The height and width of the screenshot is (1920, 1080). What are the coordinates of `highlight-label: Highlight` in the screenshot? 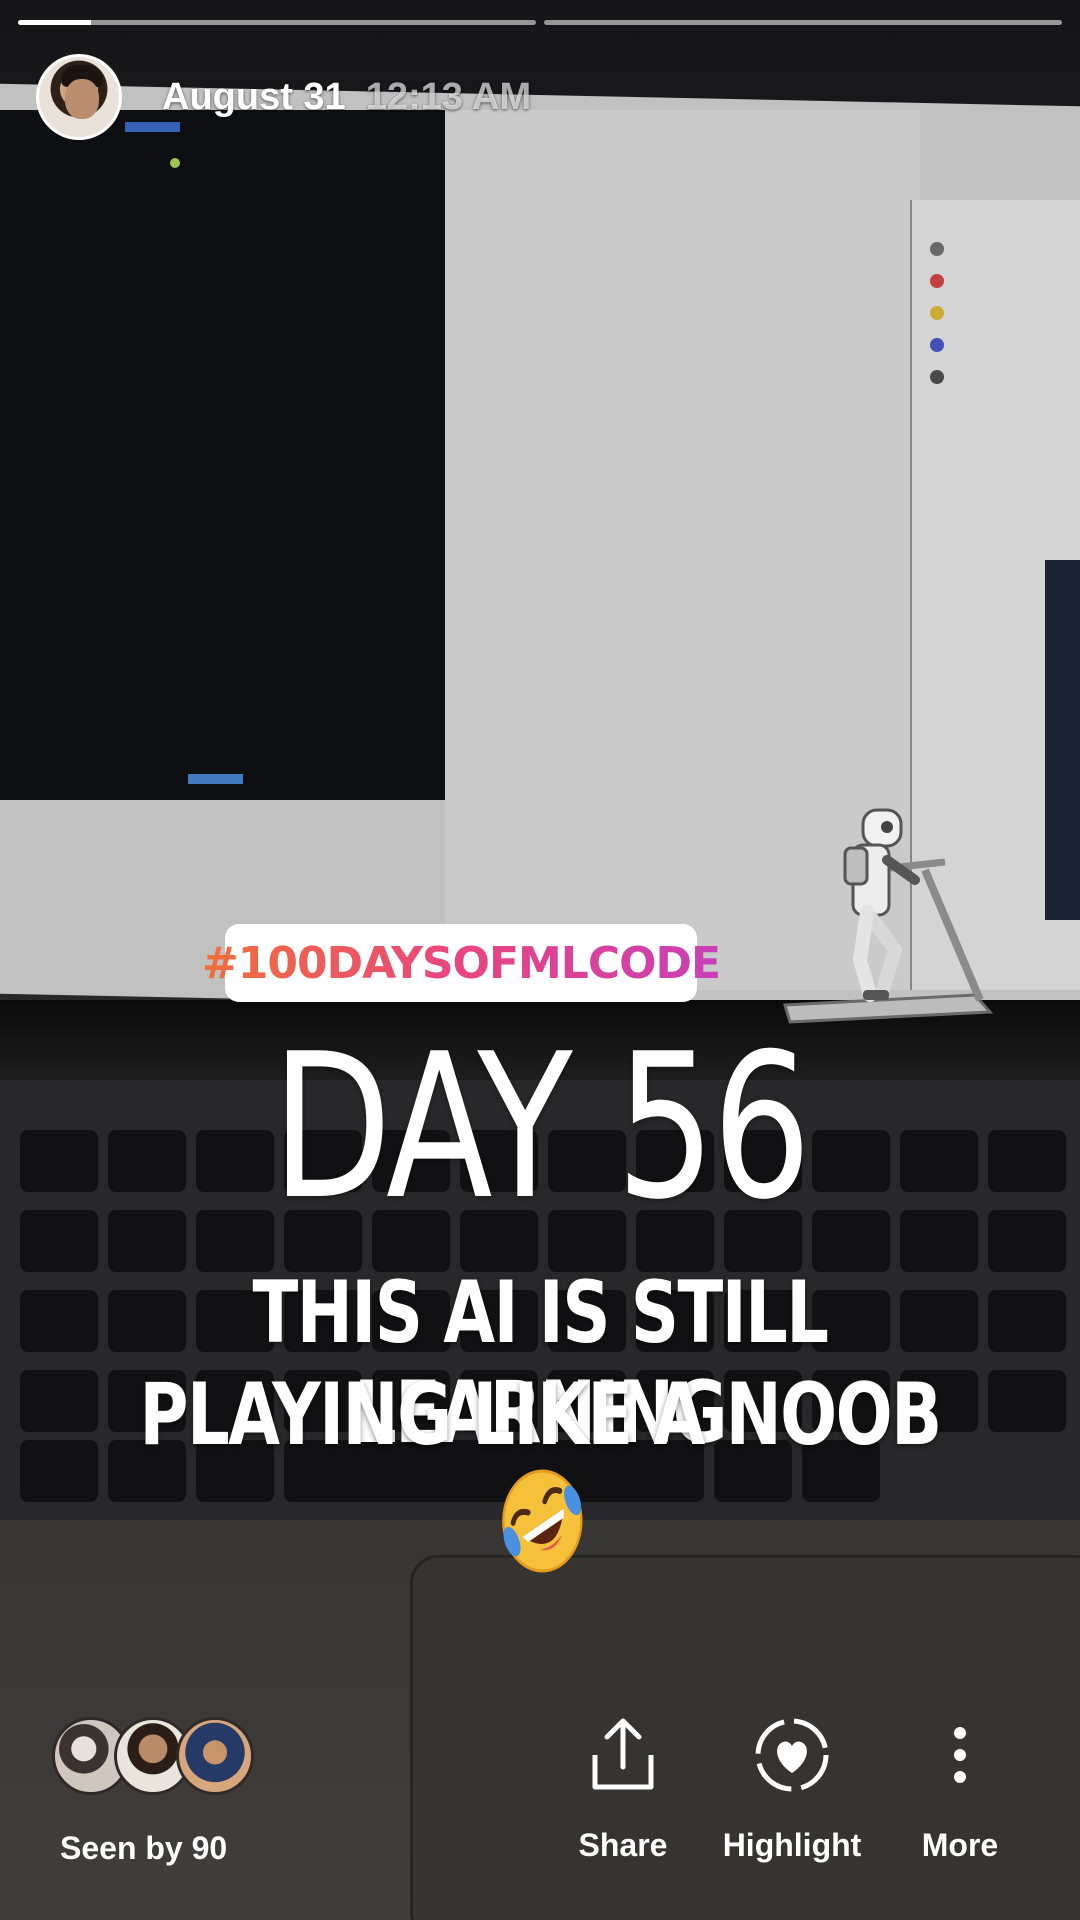 It's located at (792, 1845).